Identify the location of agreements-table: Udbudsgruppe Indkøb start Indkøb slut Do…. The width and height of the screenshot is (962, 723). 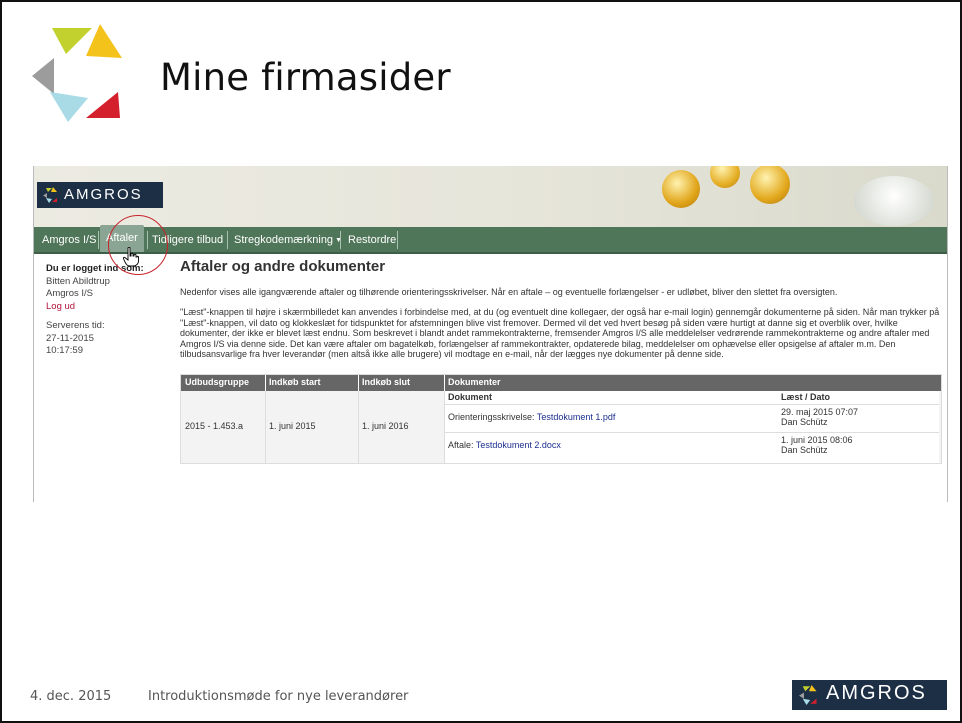
(561, 419).